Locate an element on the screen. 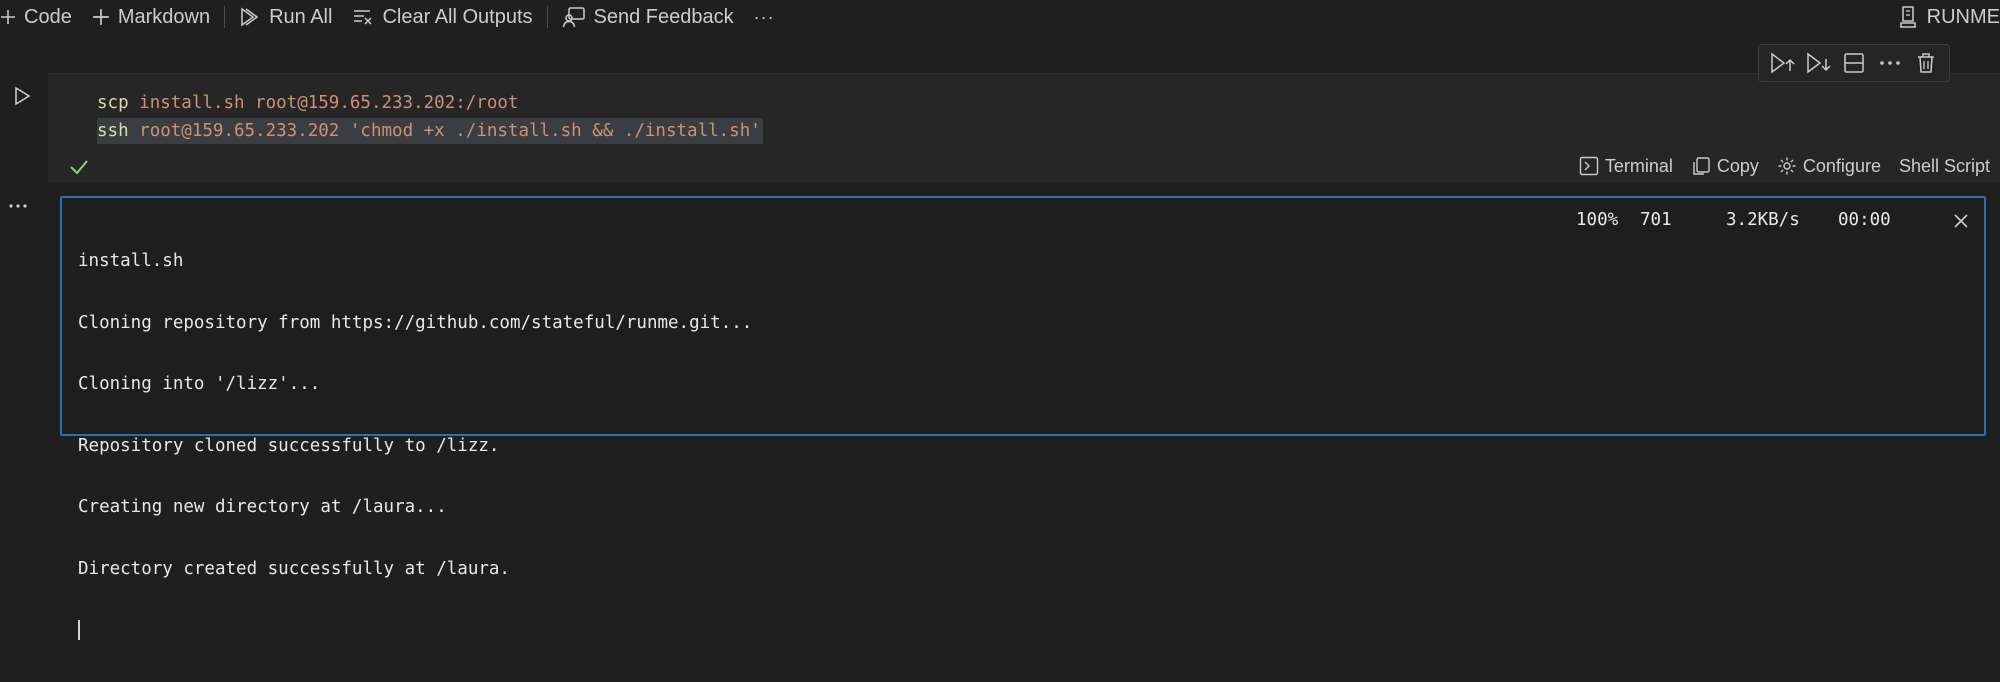 The width and height of the screenshot is (2000, 682). progress-eta: 00:00 is located at coordinates (1864, 220).